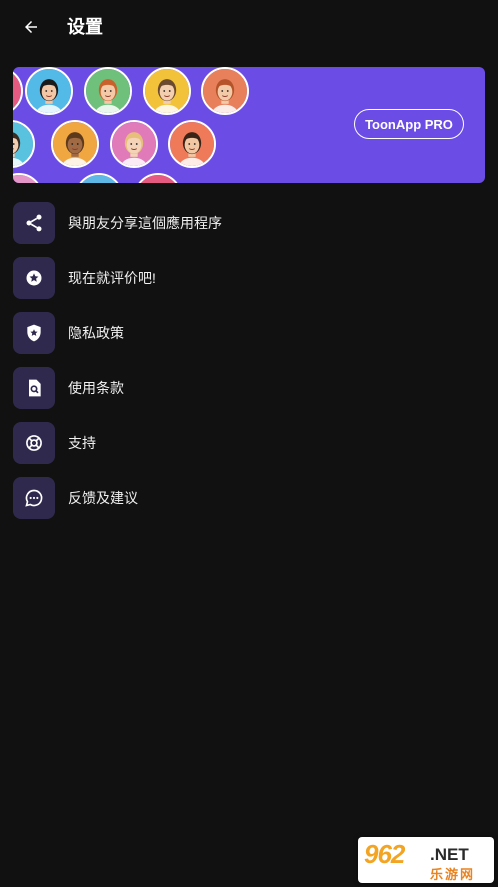 This screenshot has height=887, width=498. Describe the element at coordinates (34, 333) in the screenshot. I see `shield-star-icon` at that location.